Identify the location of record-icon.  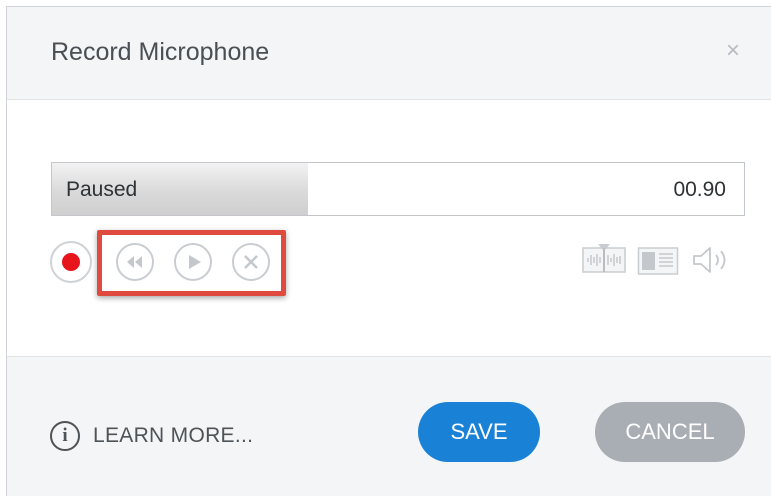
(71, 262).